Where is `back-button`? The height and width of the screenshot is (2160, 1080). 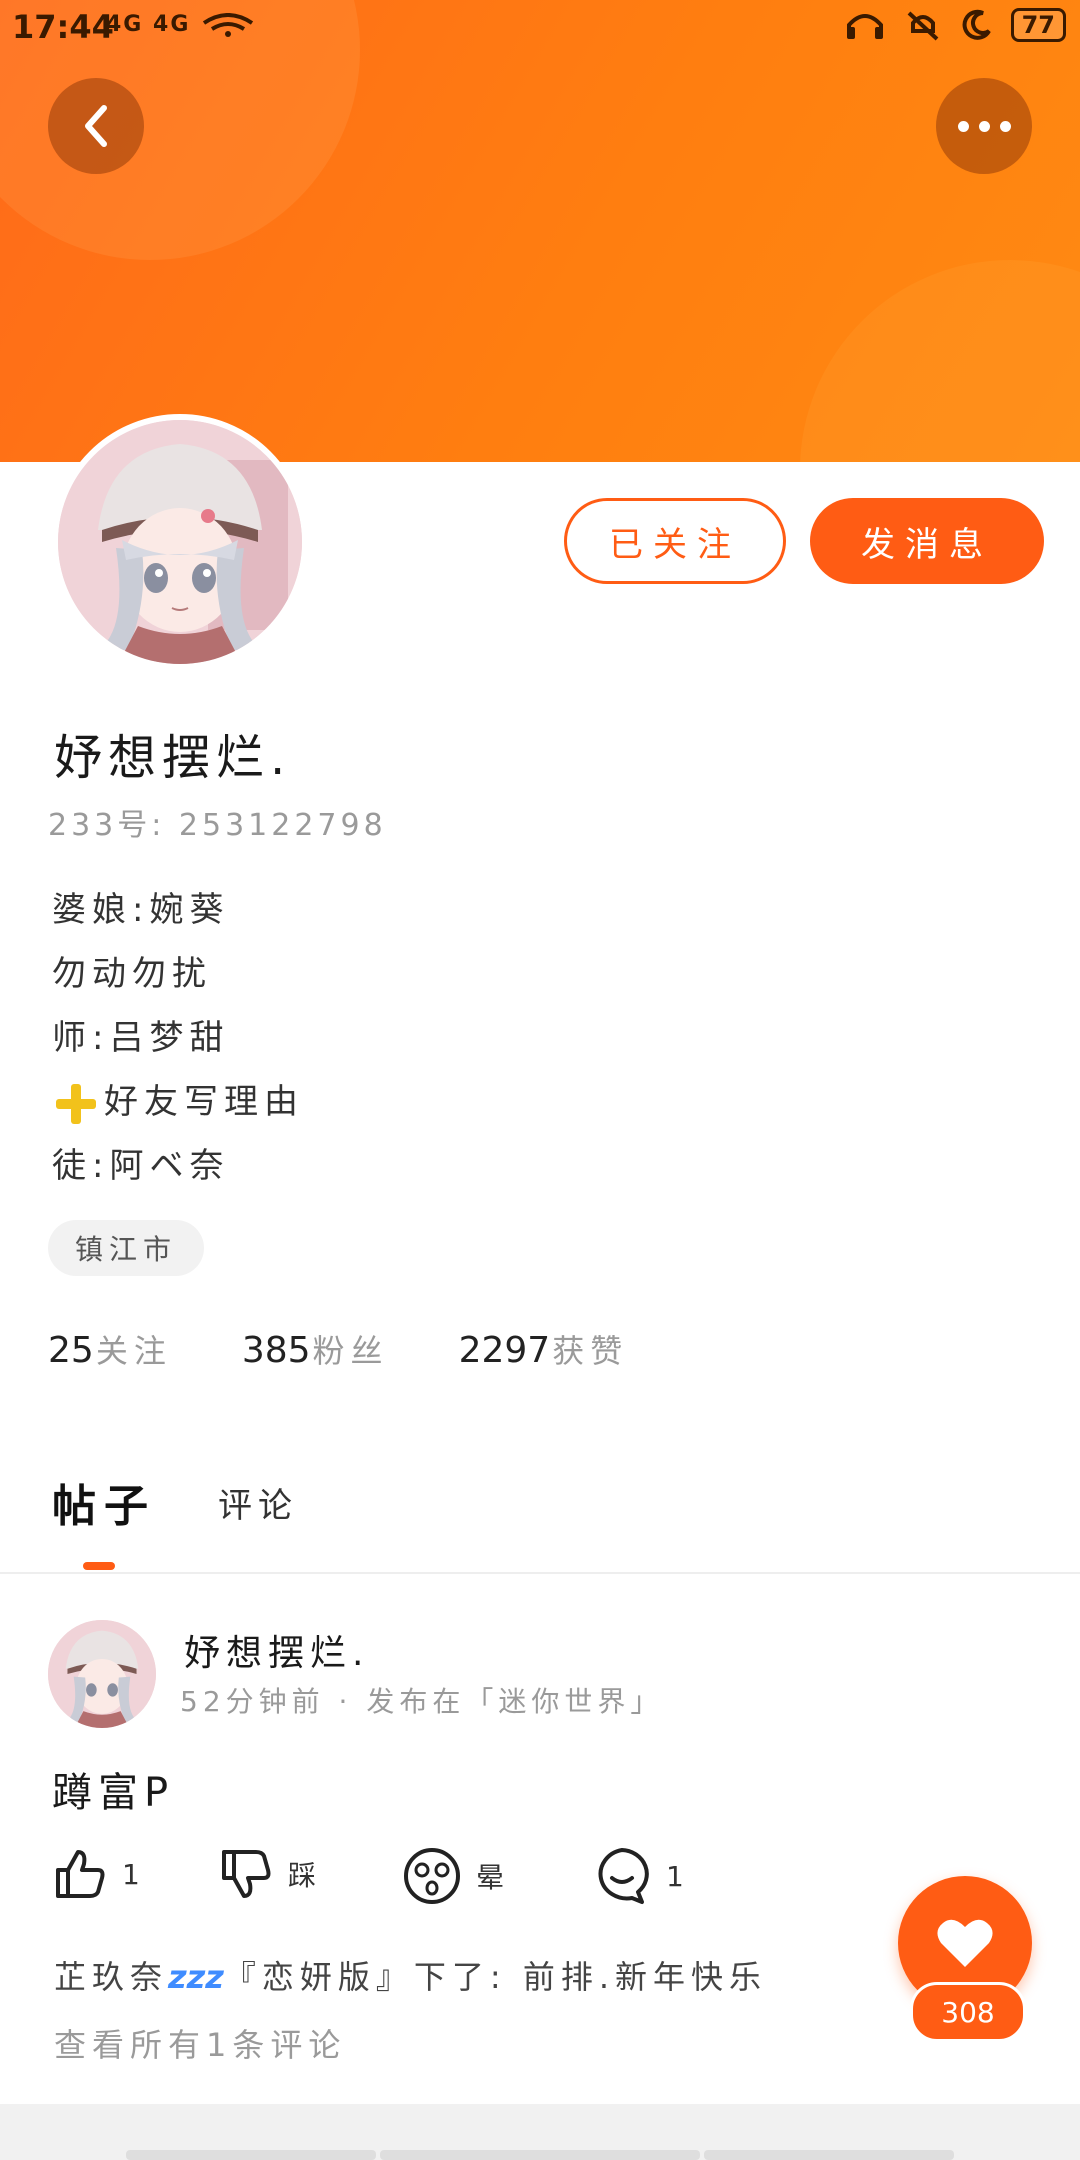
back-button is located at coordinates (96, 126).